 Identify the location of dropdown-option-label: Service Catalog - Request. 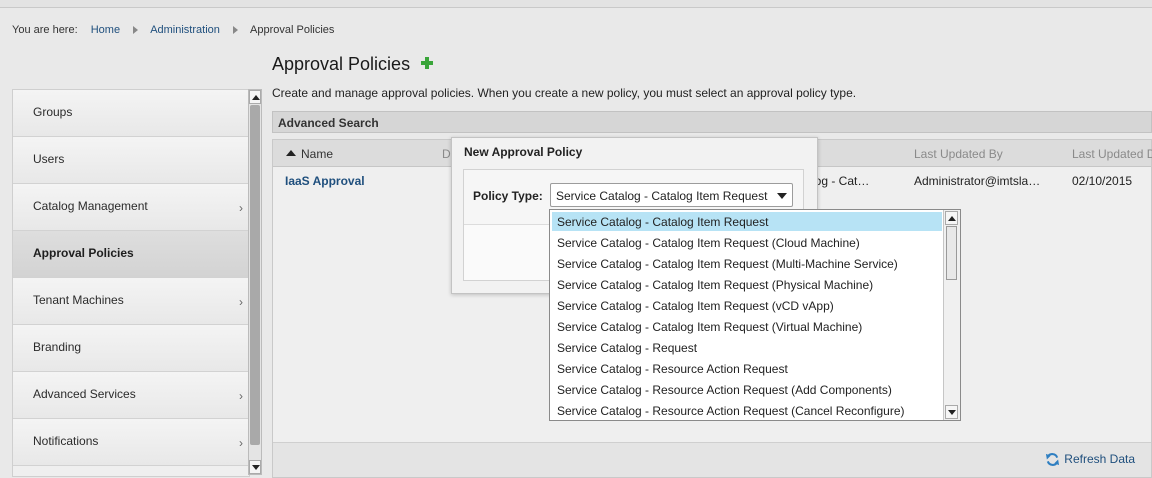
(627, 348).